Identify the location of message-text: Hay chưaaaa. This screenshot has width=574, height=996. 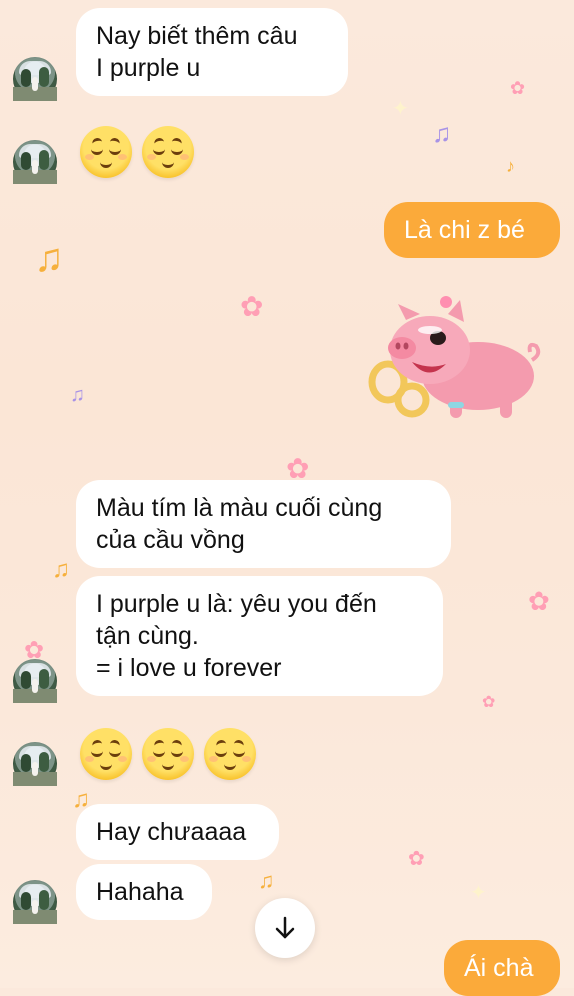
(171, 832).